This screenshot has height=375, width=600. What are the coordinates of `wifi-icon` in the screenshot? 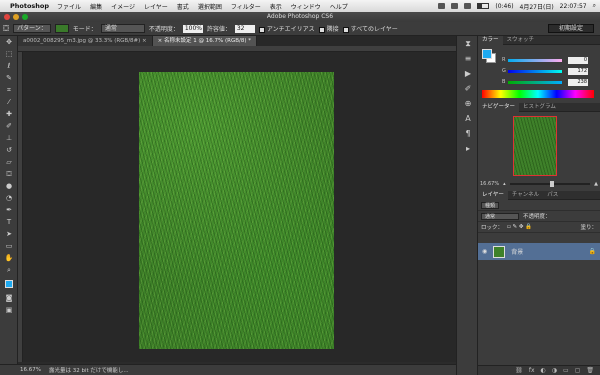 It's located at (455, 6).